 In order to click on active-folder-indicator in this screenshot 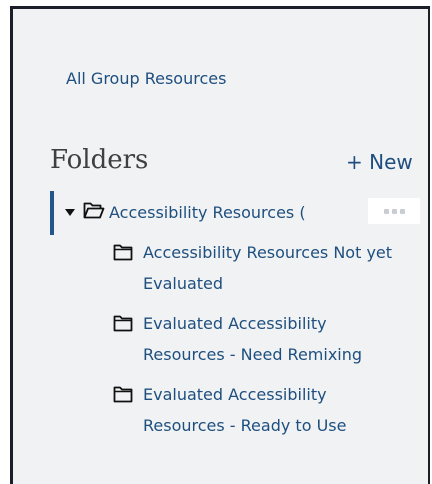, I will do `click(52, 213)`.